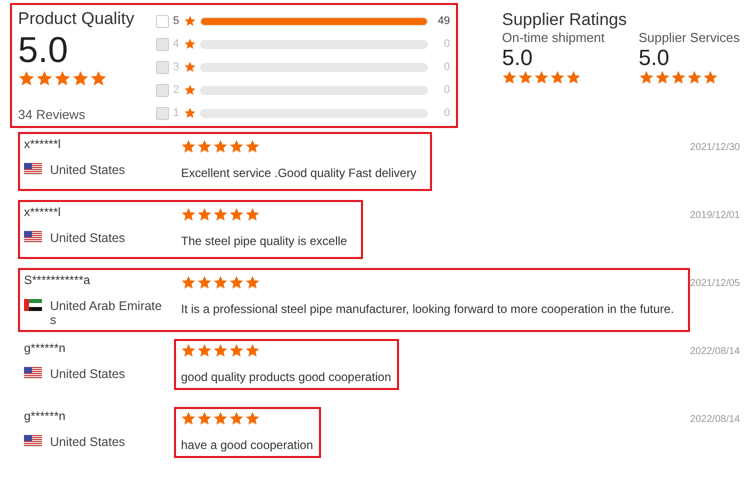 This screenshot has height=490, width=750. What do you see at coordinates (176, 67) in the screenshot?
I see `star-label: 3` at bounding box center [176, 67].